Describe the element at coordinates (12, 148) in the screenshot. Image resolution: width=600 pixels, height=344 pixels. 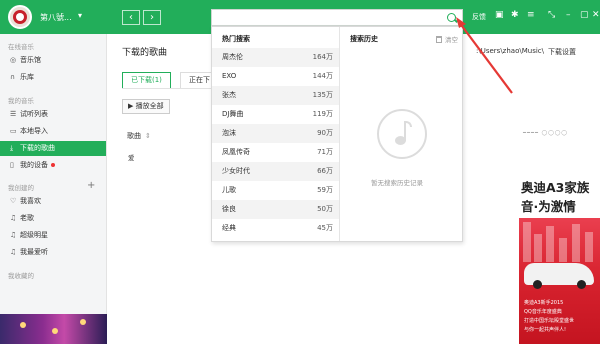
I see `download-icon: ⤓` at that location.